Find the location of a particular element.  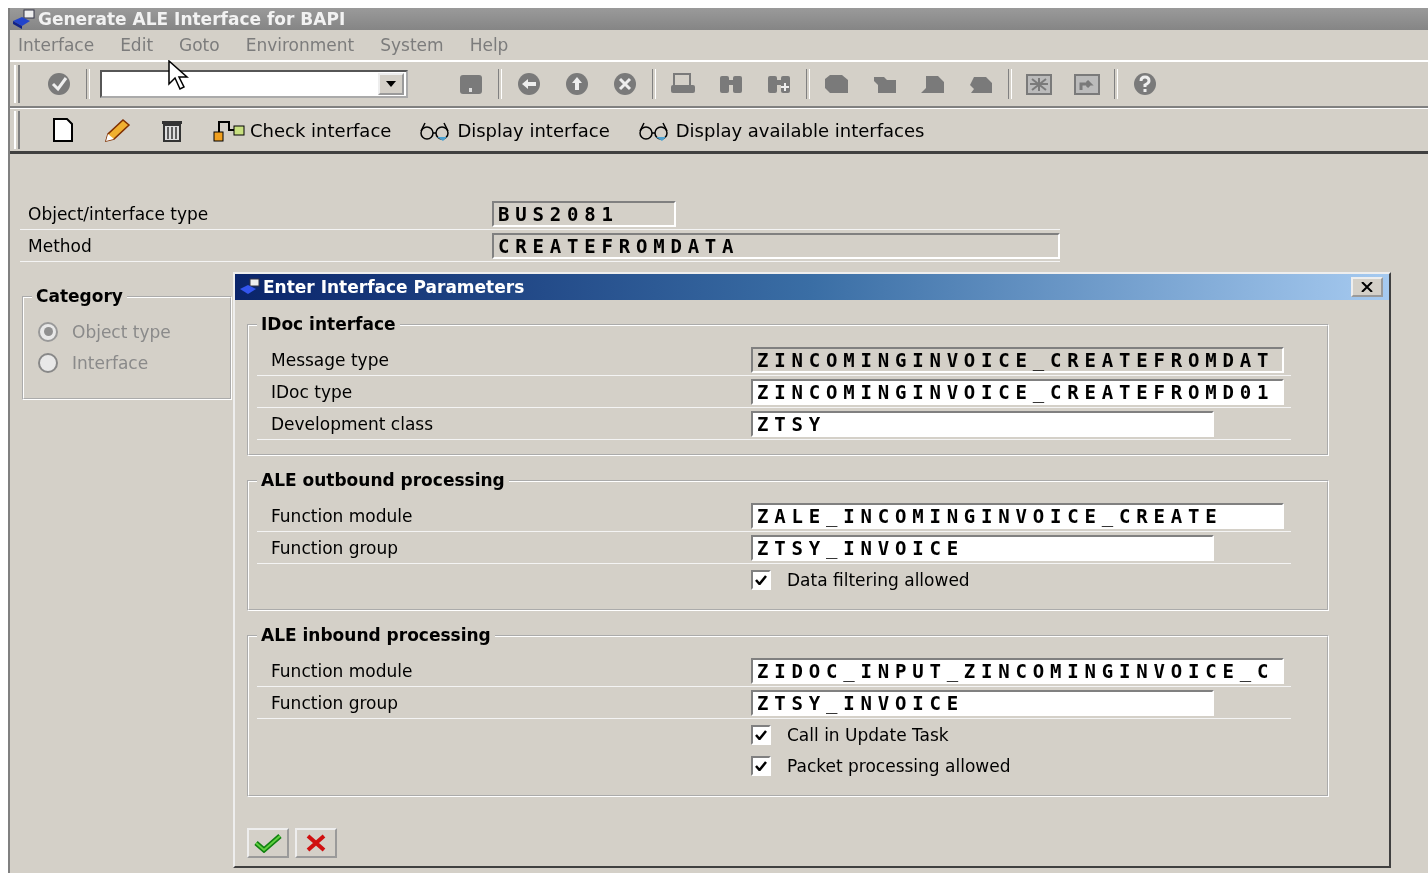

toolbar-button: Display available interfaces is located at coordinates (780, 130).